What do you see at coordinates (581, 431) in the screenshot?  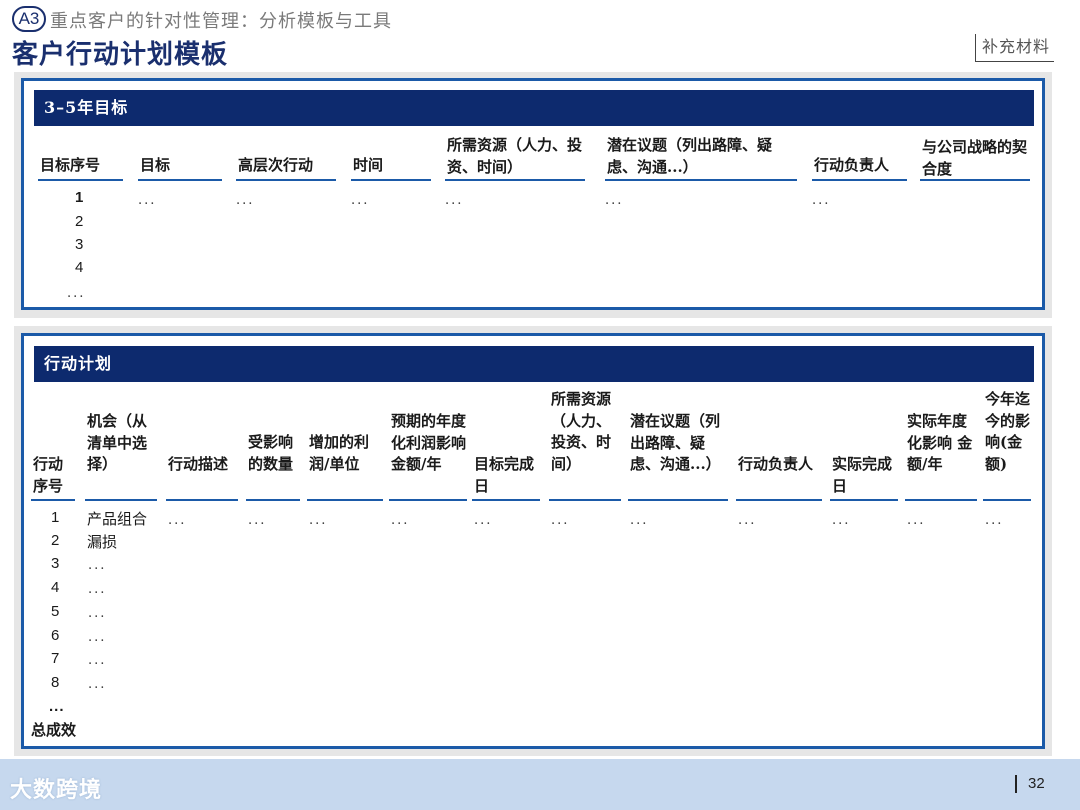 I see `plan-col-resources: 所需资源（人力、投资、时间）` at bounding box center [581, 431].